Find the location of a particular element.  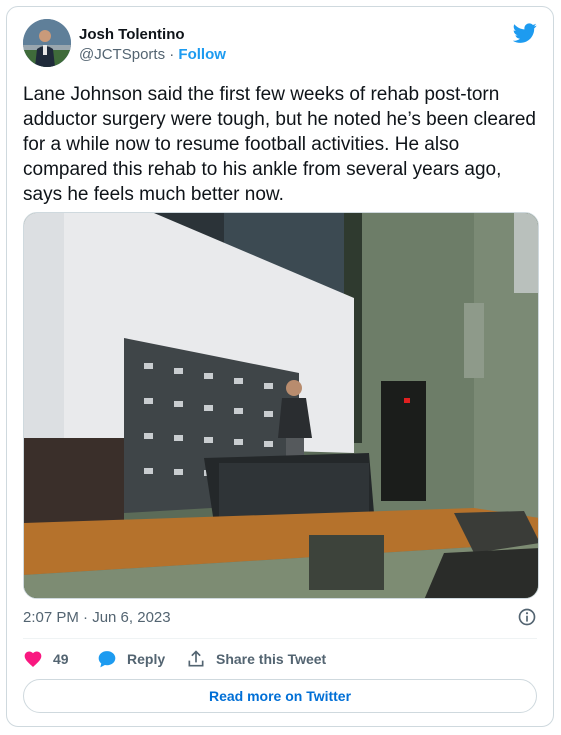

like-button: 49 is located at coordinates (46, 659).